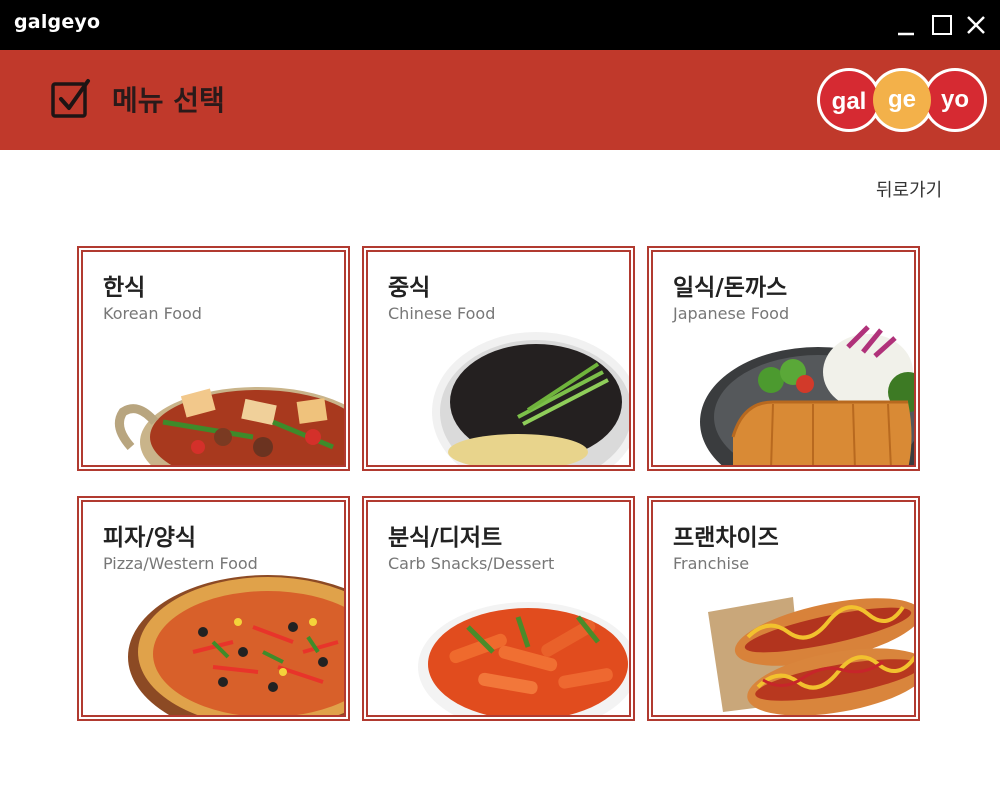 Image resolution: width=1000 pixels, height=800 pixels. I want to click on close-icon, so click(976, 25).